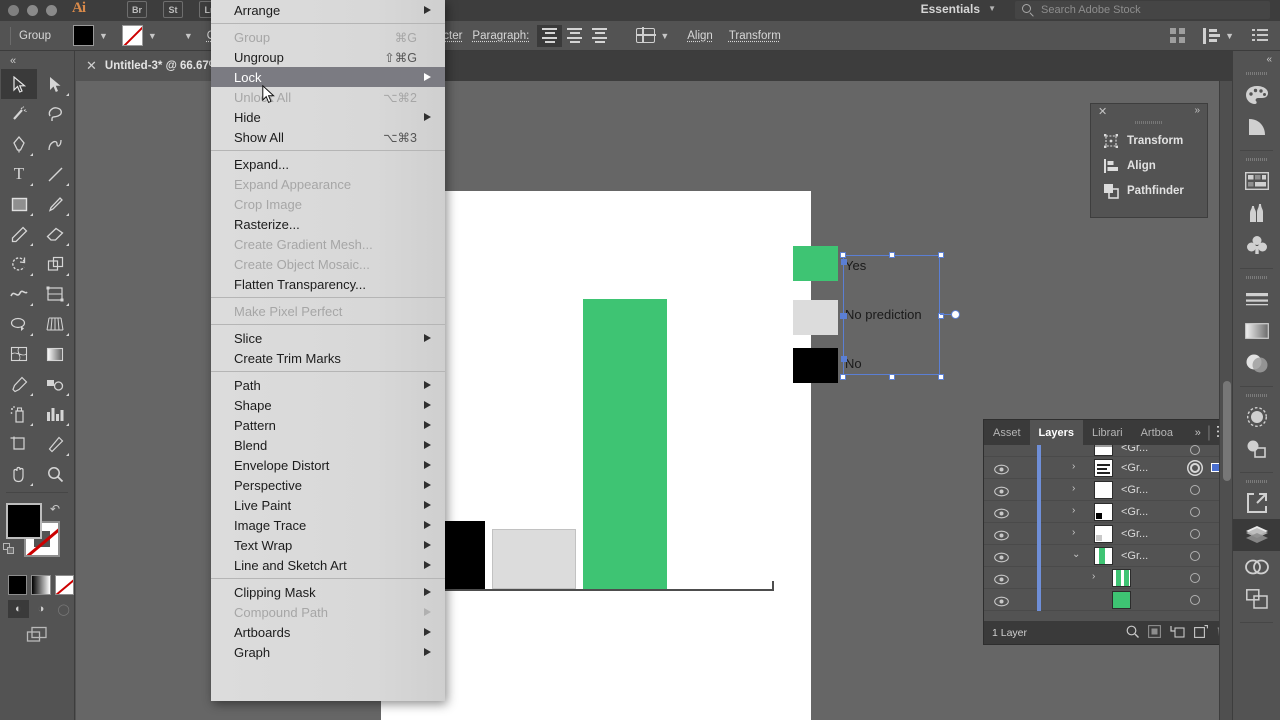 The height and width of the screenshot is (720, 1280). What do you see at coordinates (843, 255) in the screenshot?
I see `selection-handle-tl` at bounding box center [843, 255].